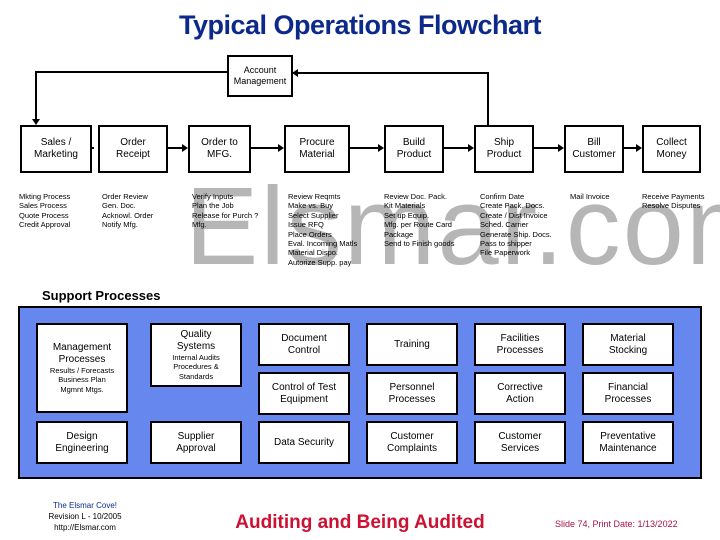 This screenshot has height=540, width=720. What do you see at coordinates (412, 393) in the screenshot?
I see `support-personnel-processes: Personnel Processes` at bounding box center [412, 393].